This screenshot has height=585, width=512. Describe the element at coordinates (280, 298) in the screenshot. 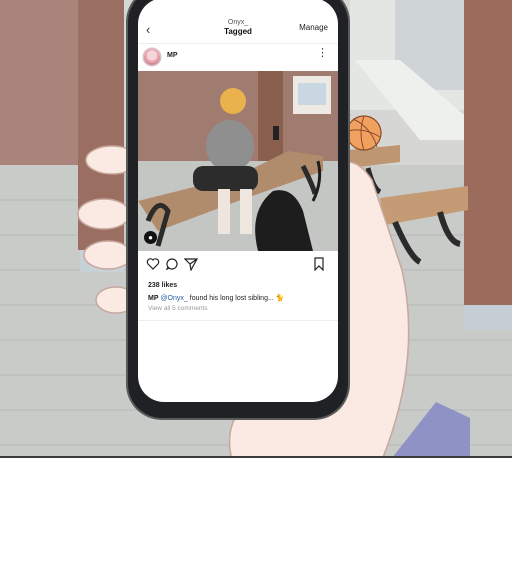

I see `cat-emoji-icon: 🐈` at that location.